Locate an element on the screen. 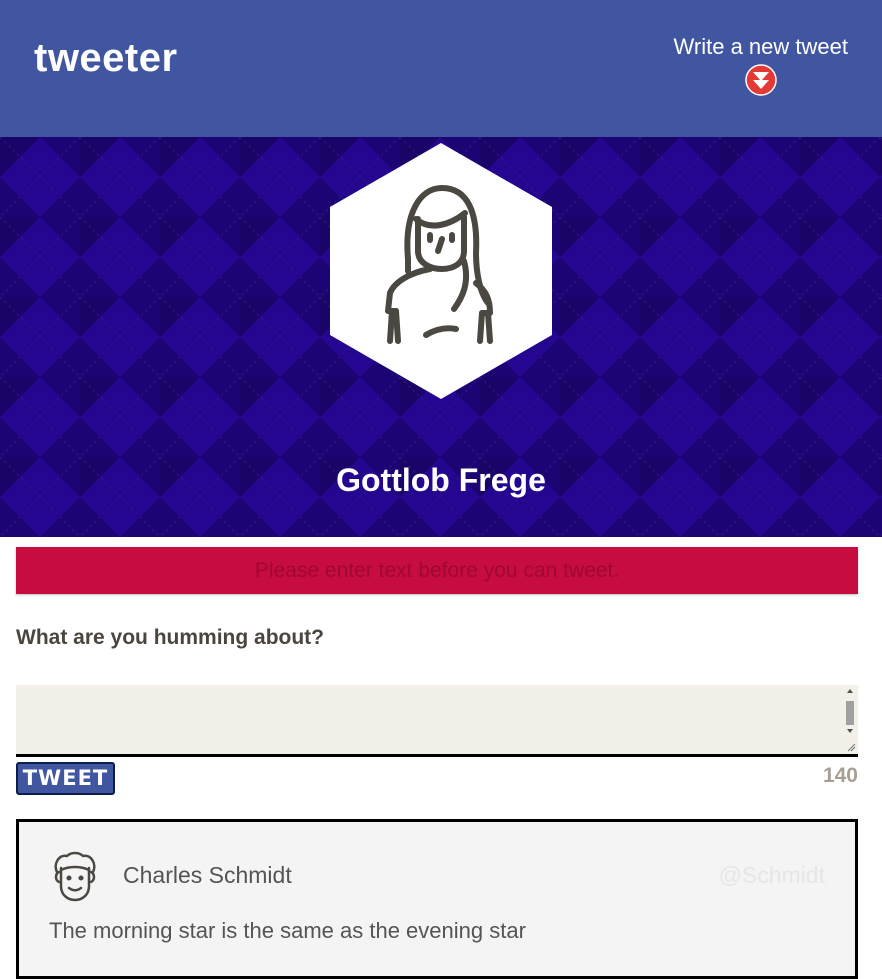  error-message-bar: Please enter text before you can tweet. is located at coordinates (437, 570).